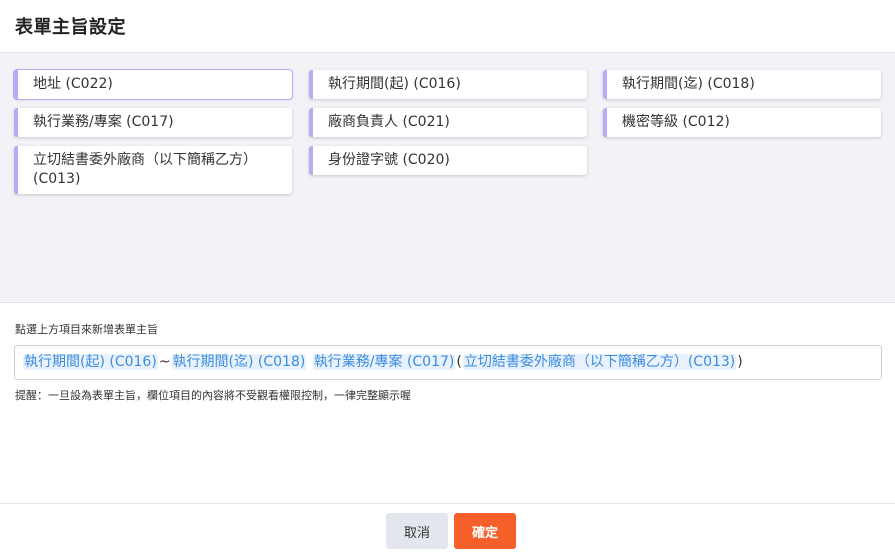 The width and height of the screenshot is (895, 556). What do you see at coordinates (153, 84) in the screenshot?
I see `field-option-address: 地址 (C022)` at bounding box center [153, 84].